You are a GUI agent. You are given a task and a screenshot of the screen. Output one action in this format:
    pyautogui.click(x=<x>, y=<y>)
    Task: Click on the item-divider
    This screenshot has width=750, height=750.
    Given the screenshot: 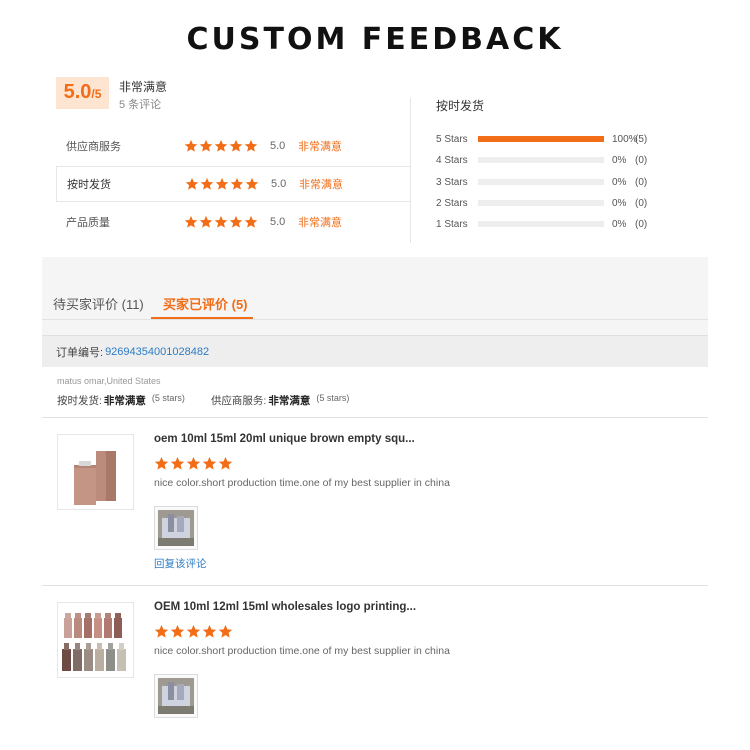 What is the action you would take?
    pyautogui.click(x=375, y=585)
    